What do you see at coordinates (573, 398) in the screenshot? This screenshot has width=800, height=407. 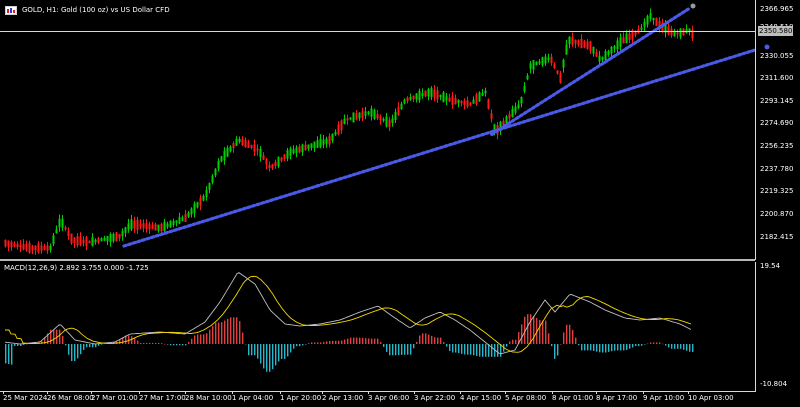 I see `time-axis-label: 8 Apr 01:00` at bounding box center [573, 398].